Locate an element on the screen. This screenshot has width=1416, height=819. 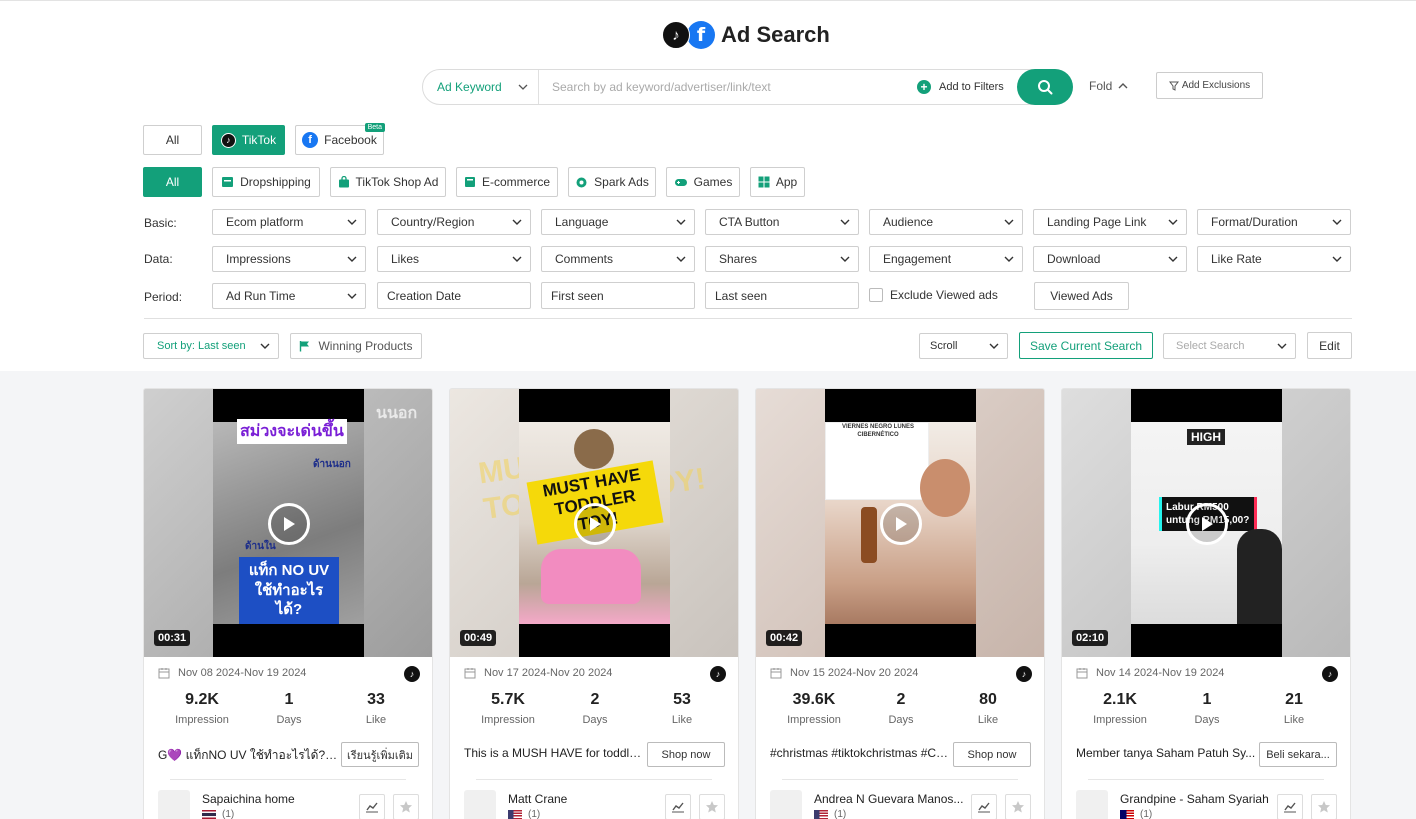
viewed-ads-button: Viewed Ads is located at coordinates (1081, 296).